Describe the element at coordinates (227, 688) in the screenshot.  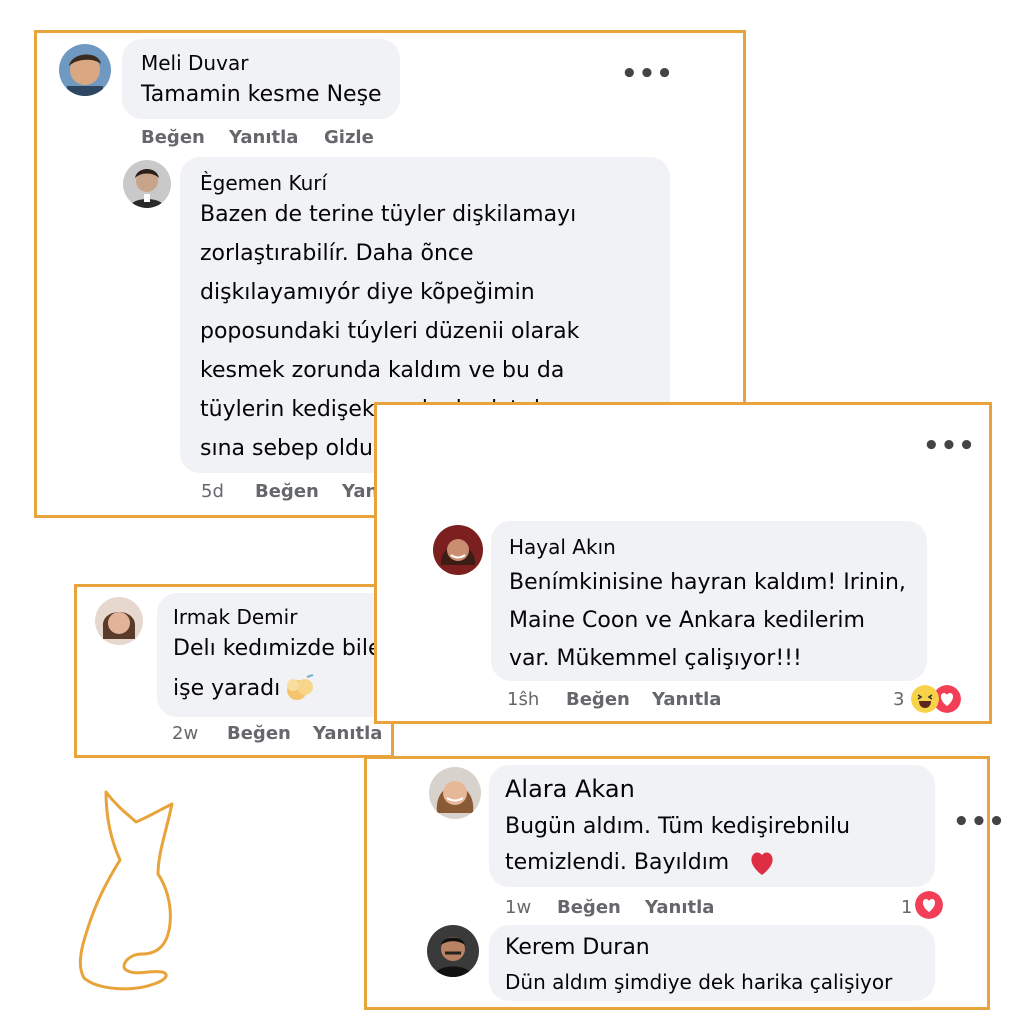
I see `comment-line: işe yaradı` at that location.